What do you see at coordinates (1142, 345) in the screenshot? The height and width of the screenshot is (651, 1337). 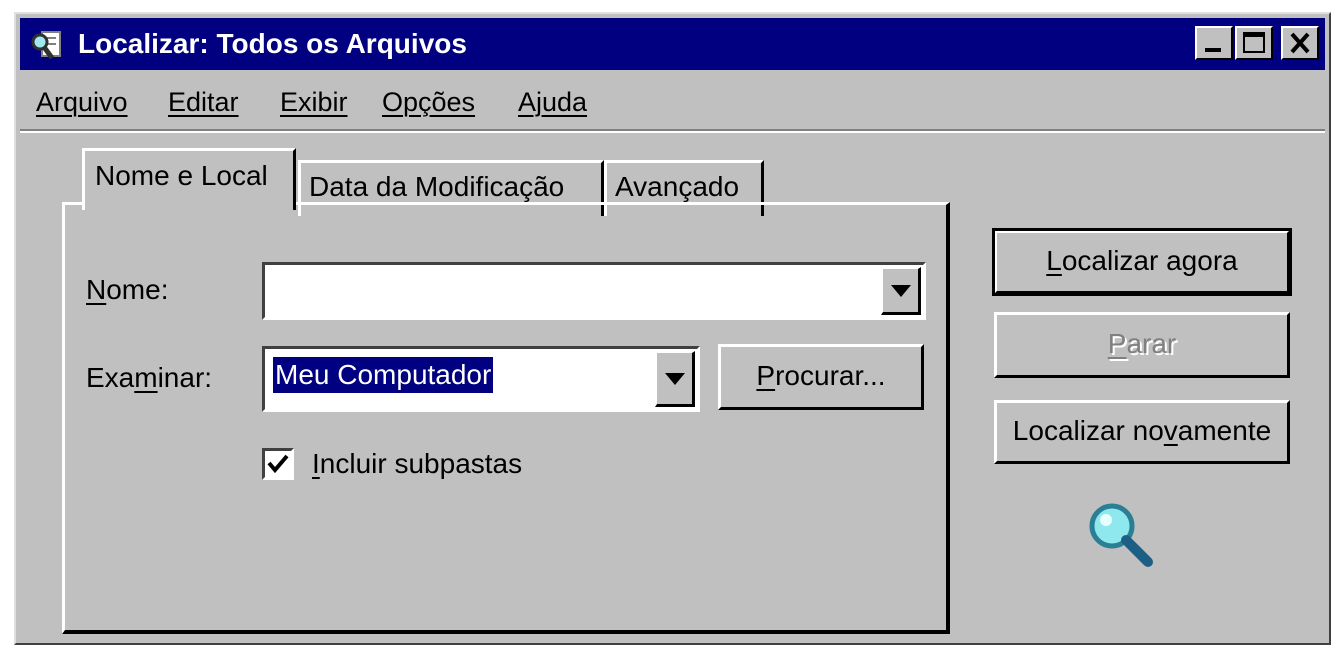 I see `stop-button: Parar` at bounding box center [1142, 345].